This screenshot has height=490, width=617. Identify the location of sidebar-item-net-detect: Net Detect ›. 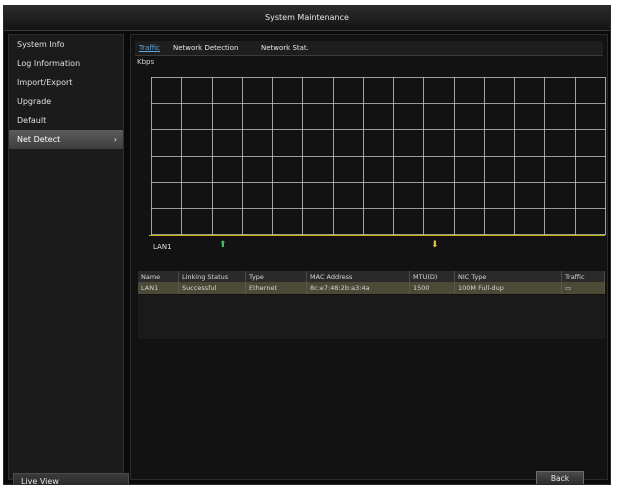
(66, 139).